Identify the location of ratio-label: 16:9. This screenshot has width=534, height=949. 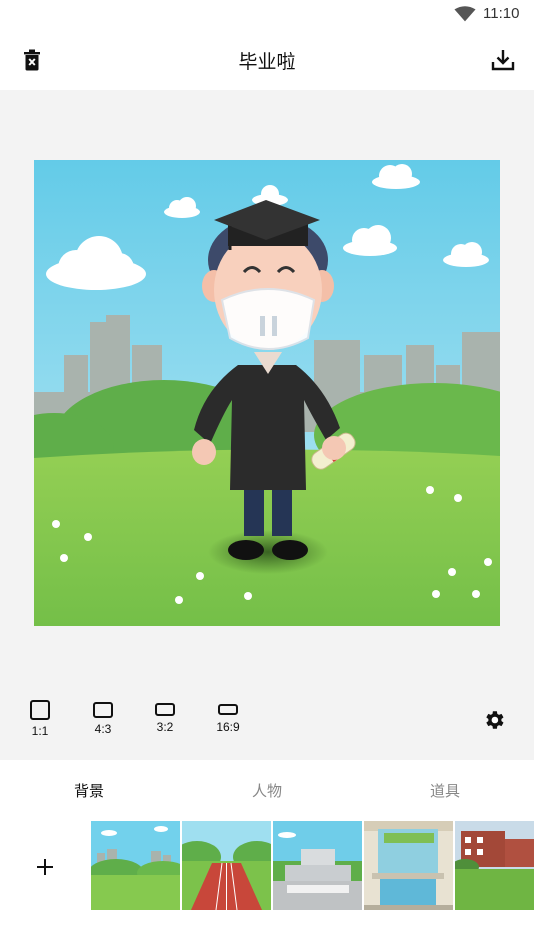
(228, 727).